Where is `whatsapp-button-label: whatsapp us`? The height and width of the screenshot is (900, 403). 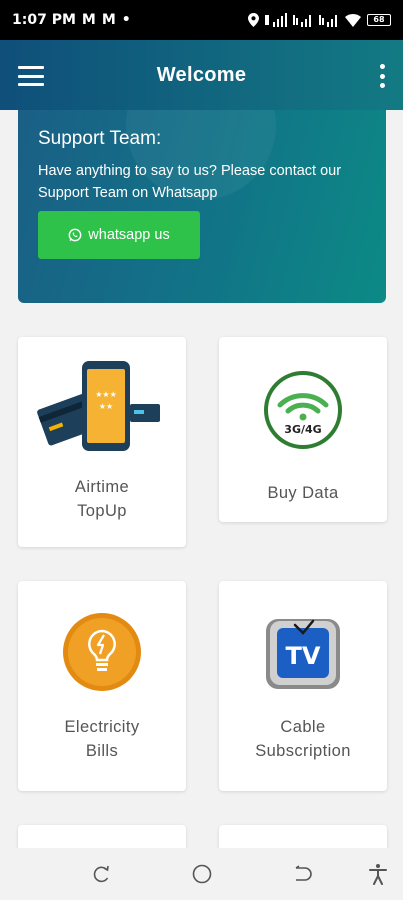
whatsapp-button-label: whatsapp us is located at coordinates (129, 235).